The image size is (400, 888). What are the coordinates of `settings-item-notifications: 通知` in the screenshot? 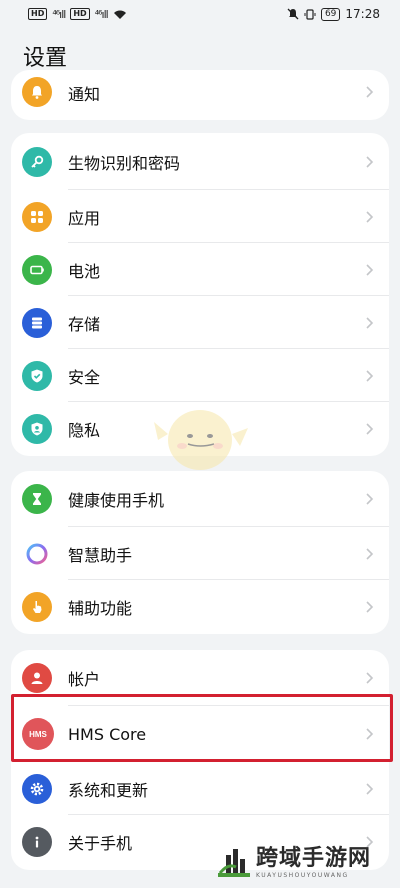 It's located at (200, 95).